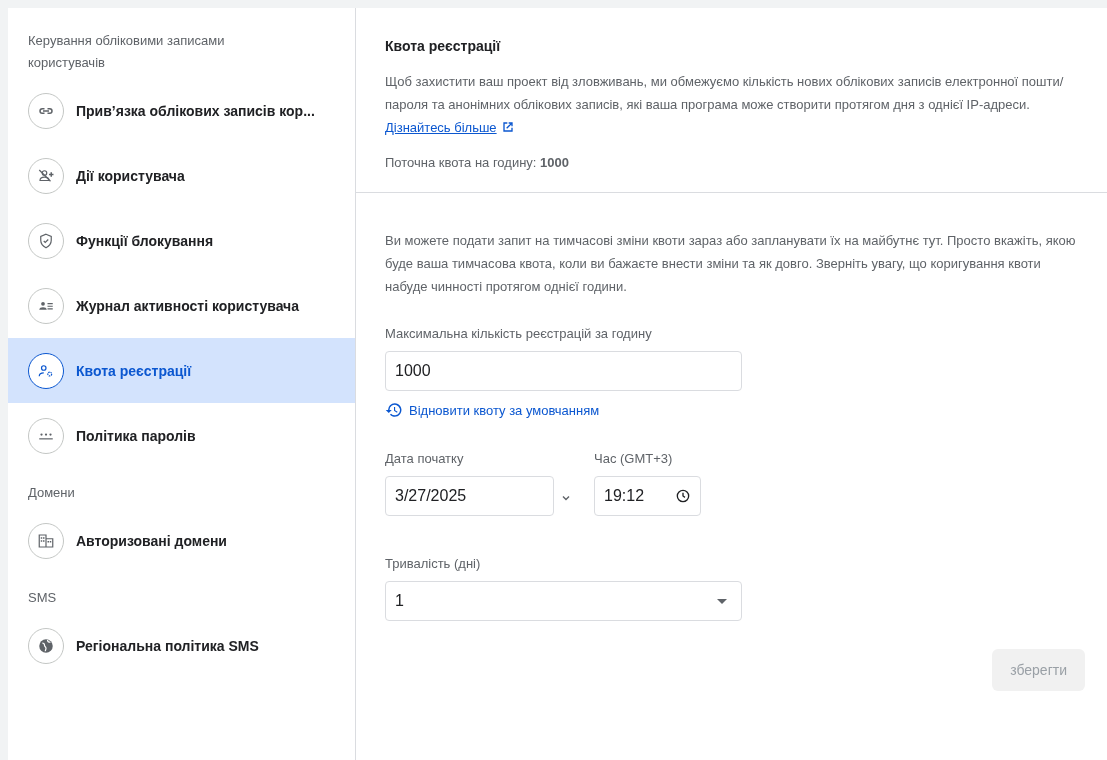 This screenshot has width=1107, height=760. Describe the element at coordinates (469, 496) in the screenshot. I see `start-date-field: 3/27/2025` at that location.